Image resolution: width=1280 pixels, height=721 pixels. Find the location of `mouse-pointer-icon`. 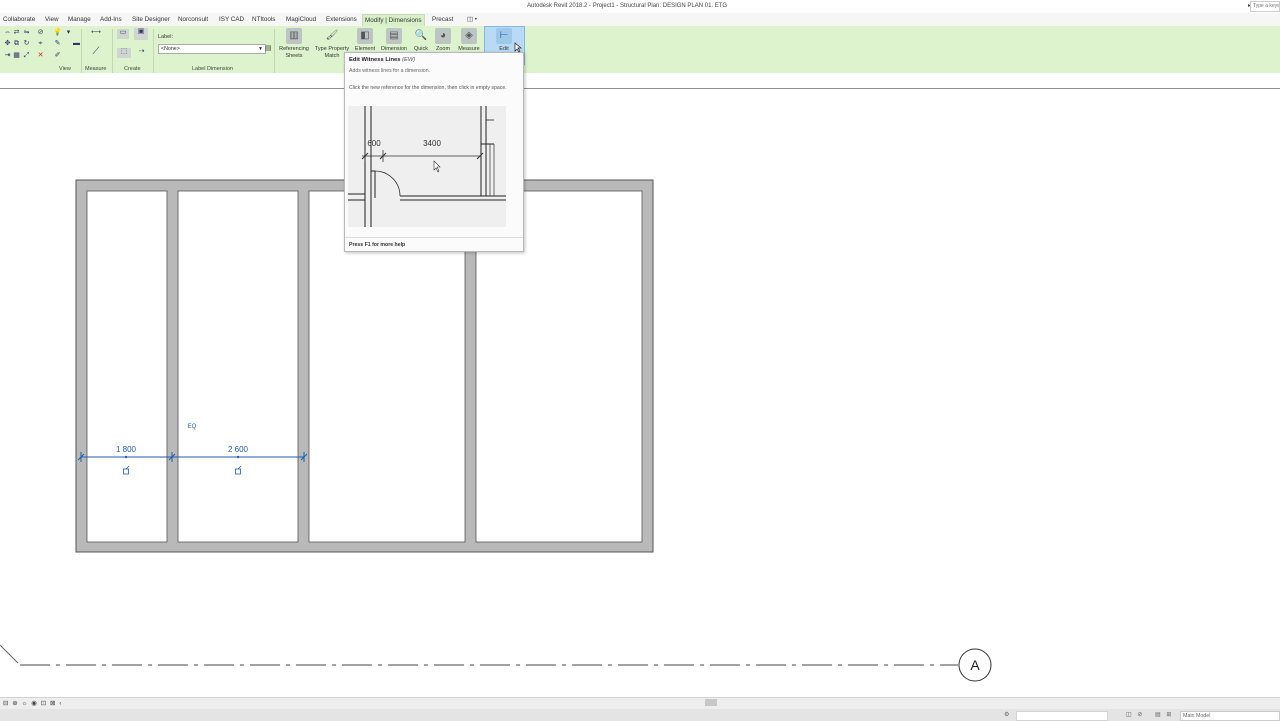

mouse-pointer-icon is located at coordinates (518, 47).